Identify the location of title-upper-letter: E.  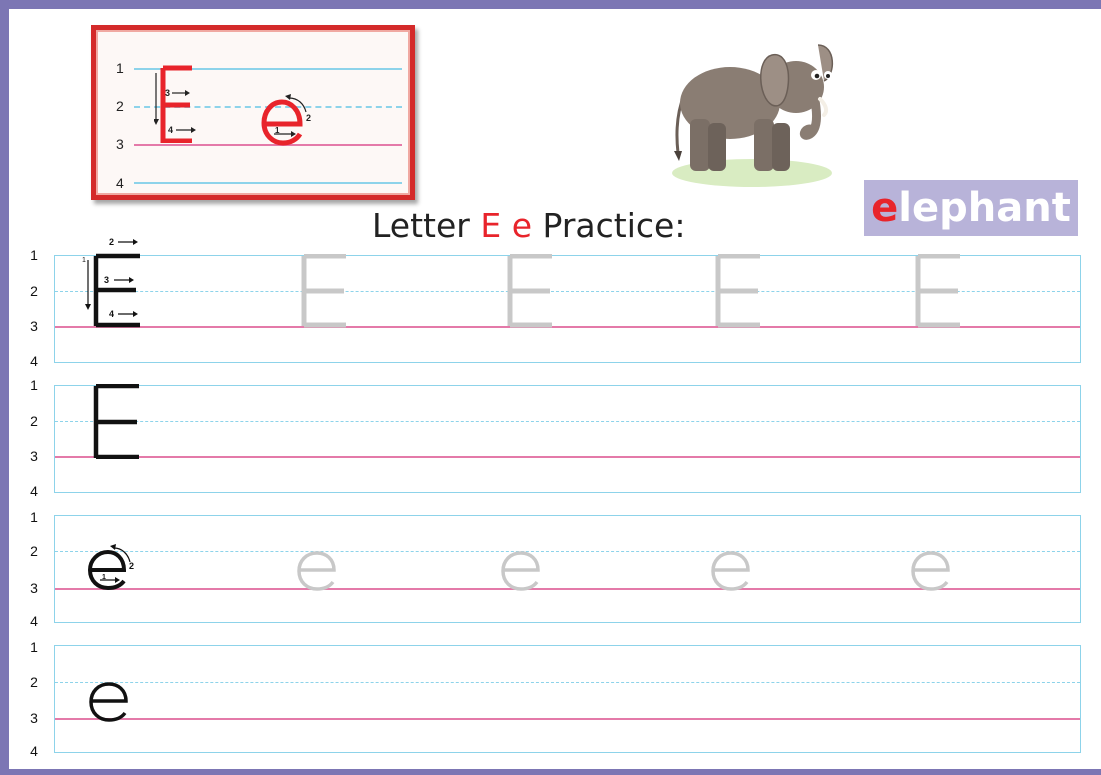
(491, 225).